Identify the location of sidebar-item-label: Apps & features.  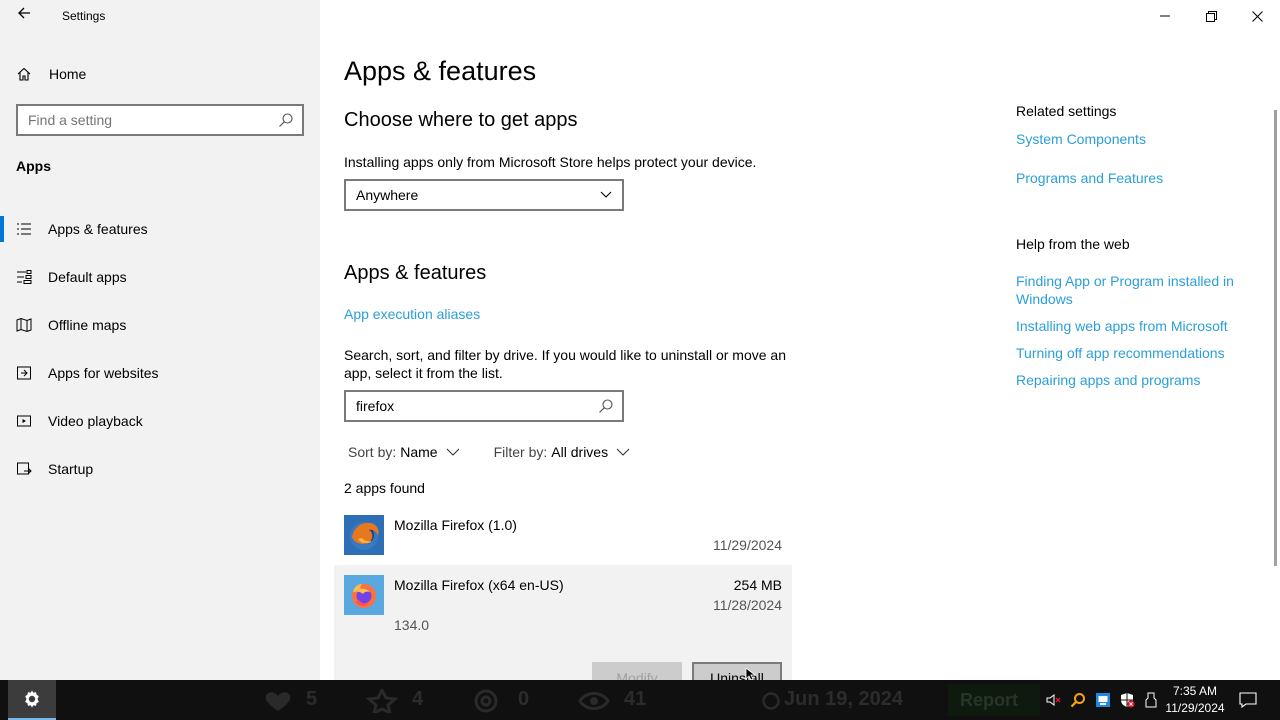
(98, 229).